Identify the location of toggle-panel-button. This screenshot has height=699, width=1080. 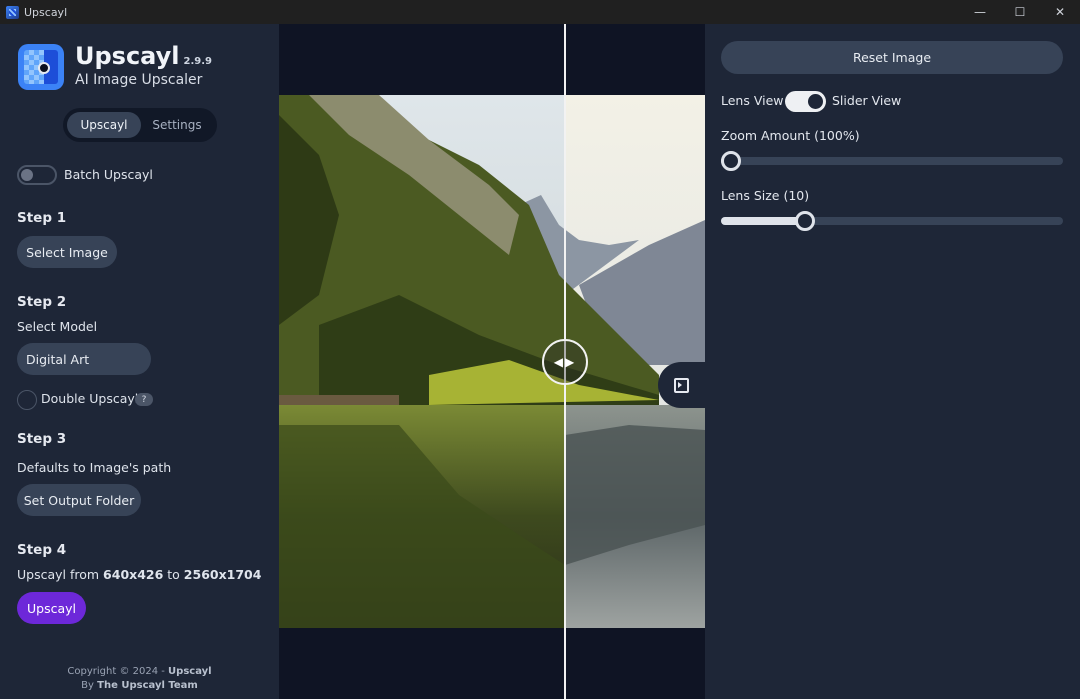
(681, 385).